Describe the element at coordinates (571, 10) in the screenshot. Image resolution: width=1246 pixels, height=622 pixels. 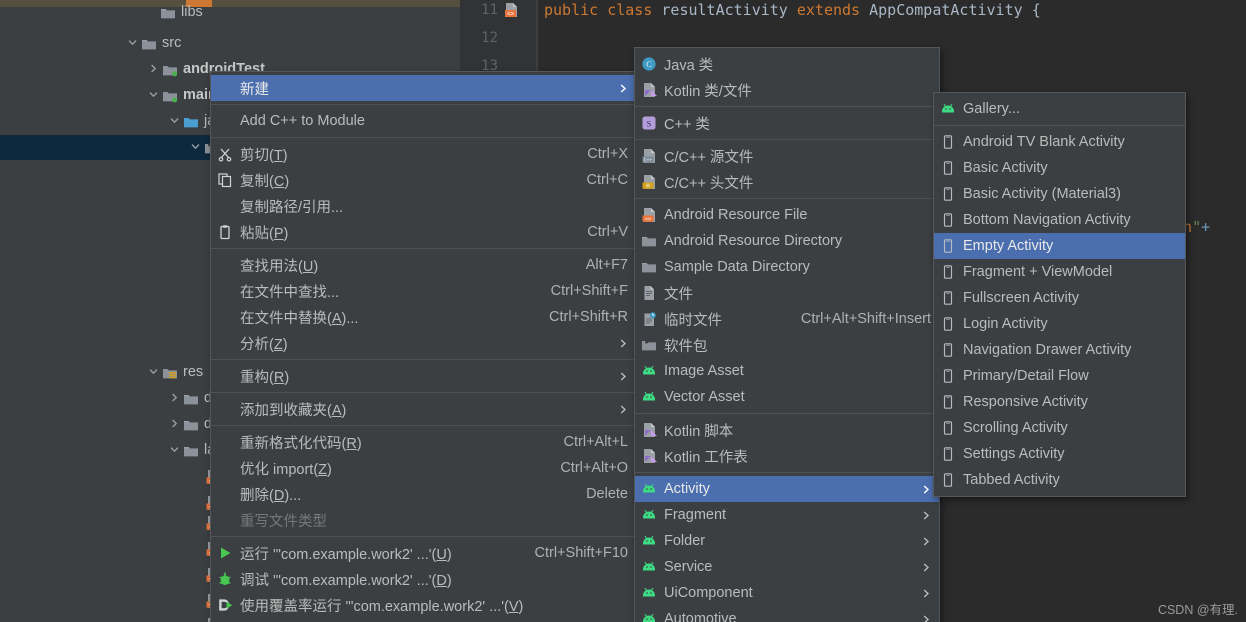
I see `code-keyword-public: public` at that location.